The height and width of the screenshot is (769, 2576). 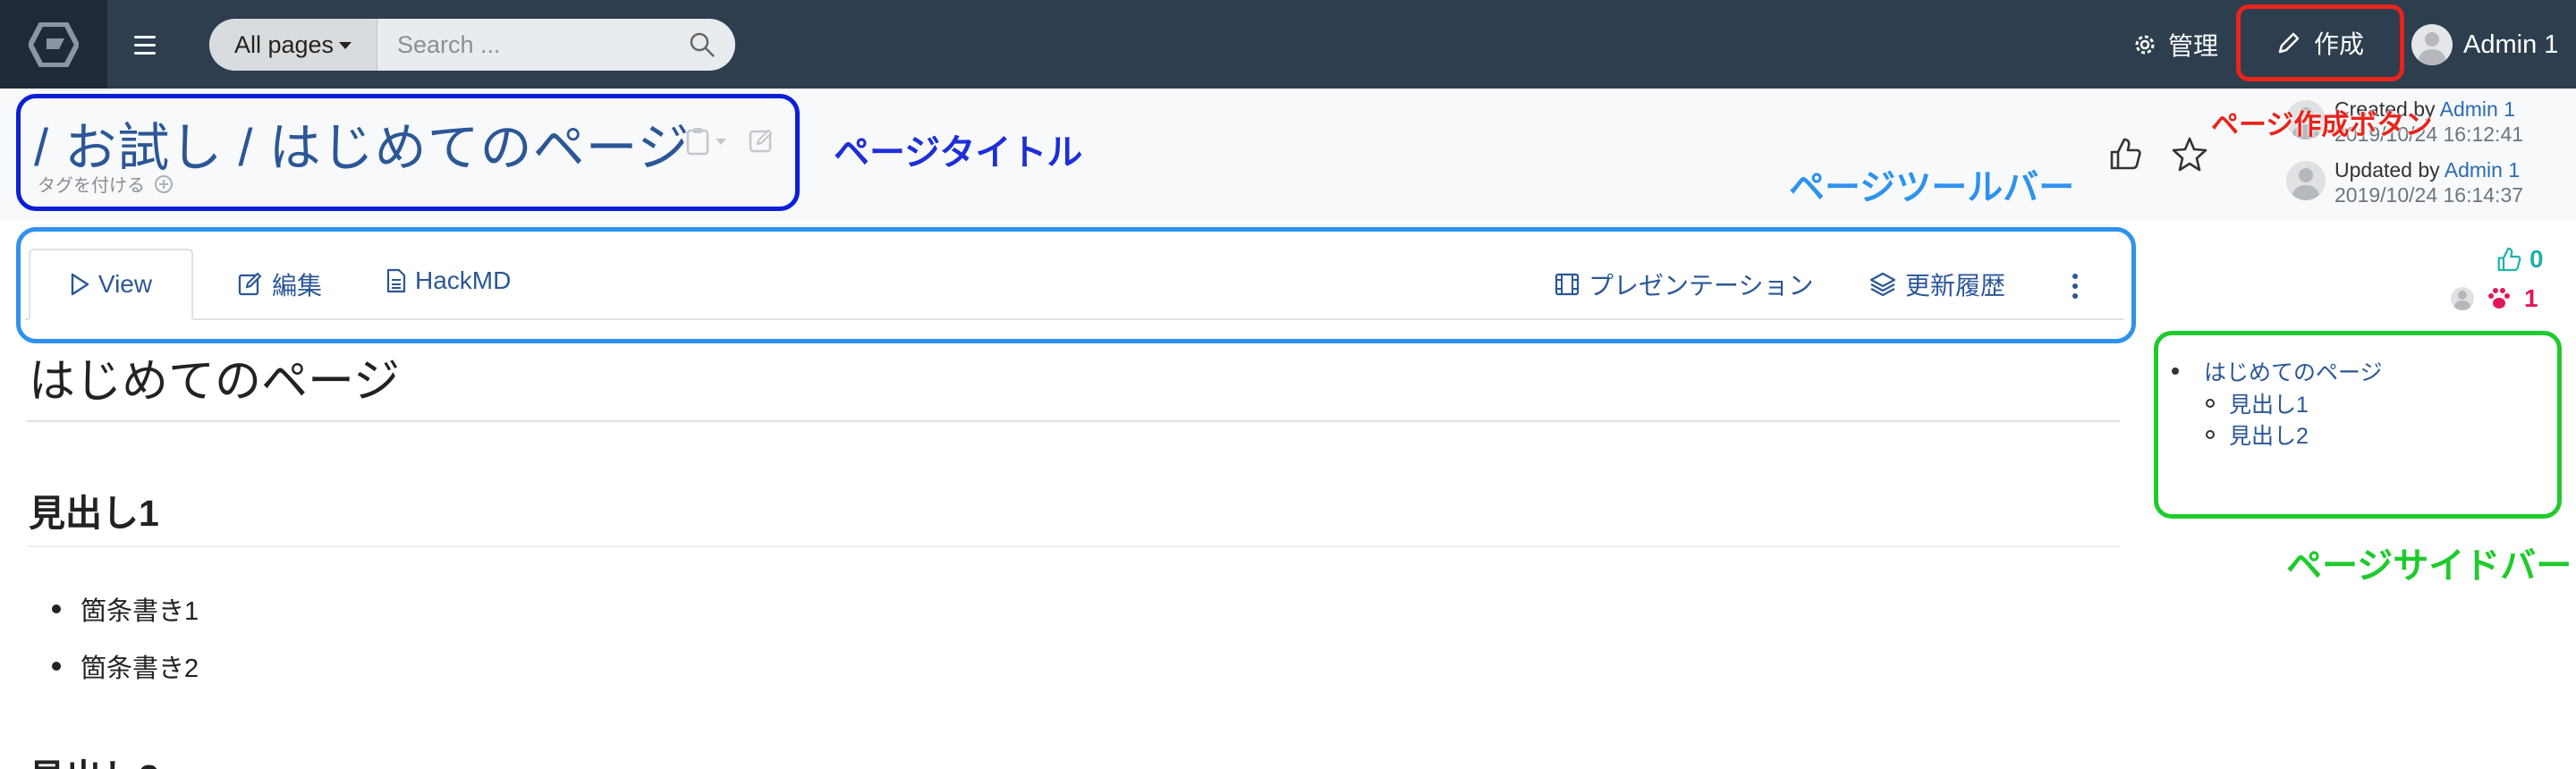 I want to click on presentation-button: プレゼンテーション, so click(x=1684, y=284).